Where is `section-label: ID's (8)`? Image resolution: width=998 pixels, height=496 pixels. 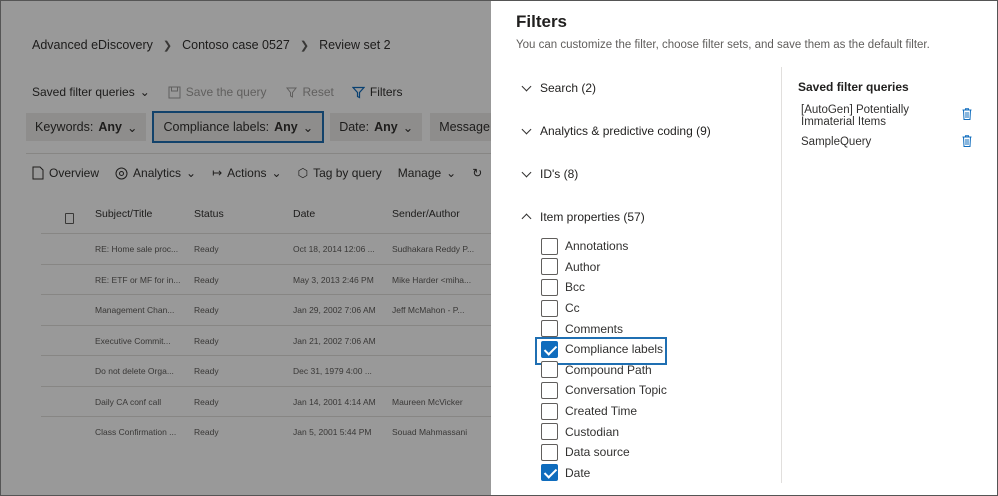 section-label: ID's (8) is located at coordinates (559, 174).